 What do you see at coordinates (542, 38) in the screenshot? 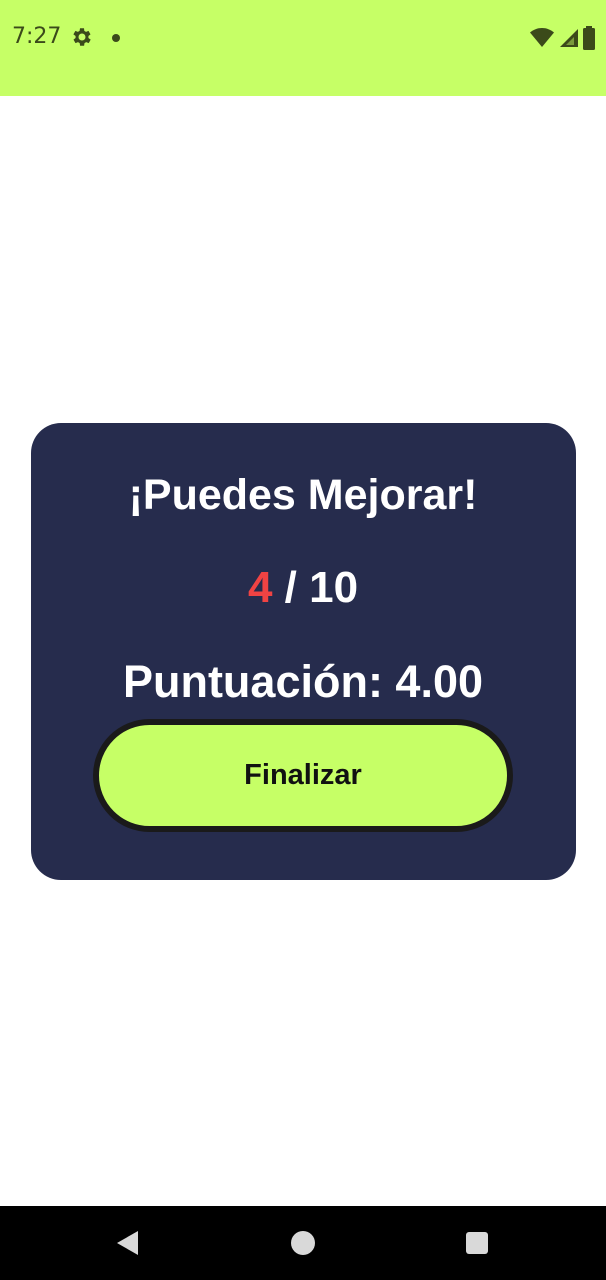
I see `wifi-icon` at bounding box center [542, 38].